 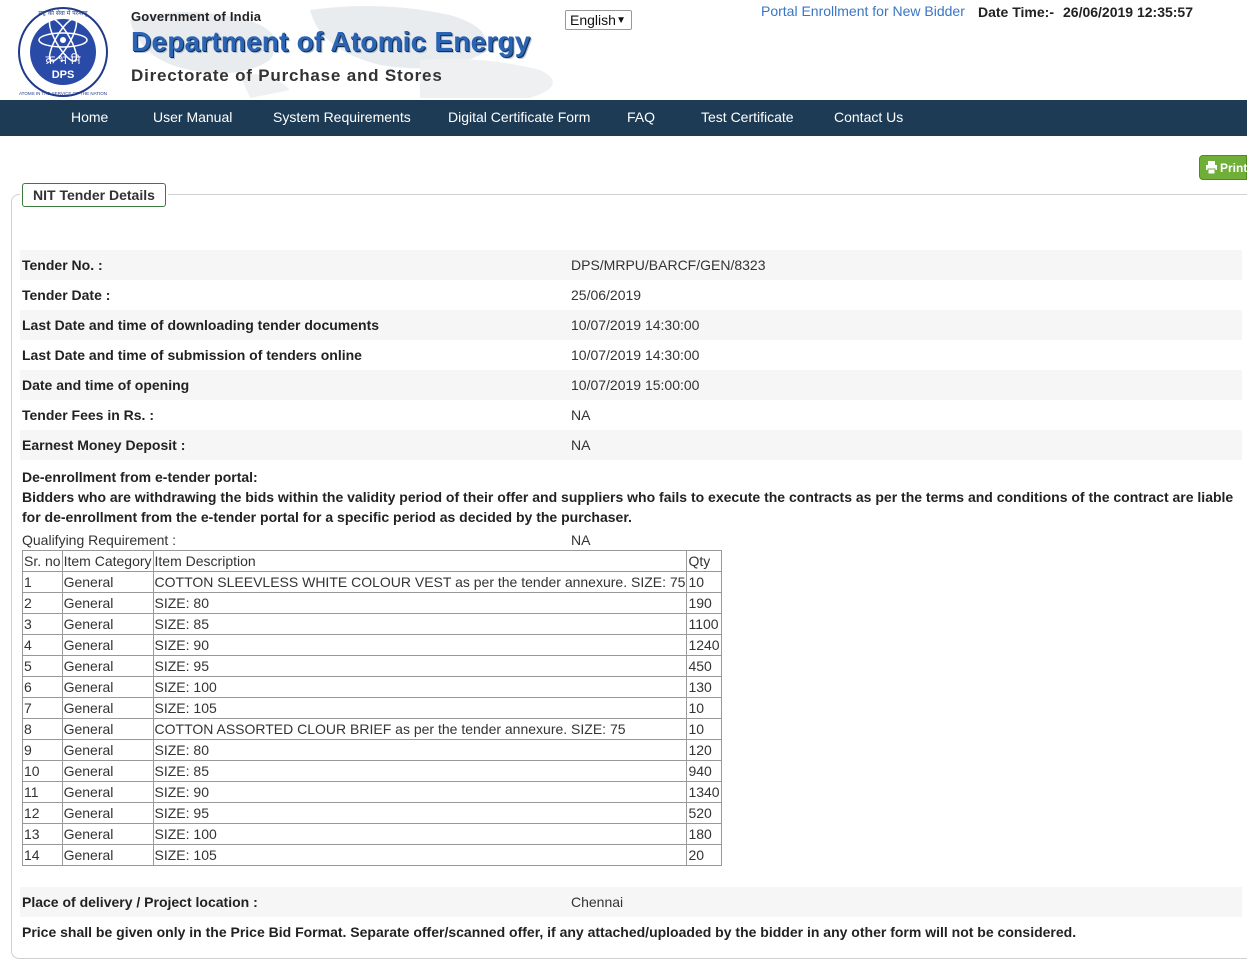 What do you see at coordinates (704, 792) in the screenshot?
I see `cell-qty: 1340` at bounding box center [704, 792].